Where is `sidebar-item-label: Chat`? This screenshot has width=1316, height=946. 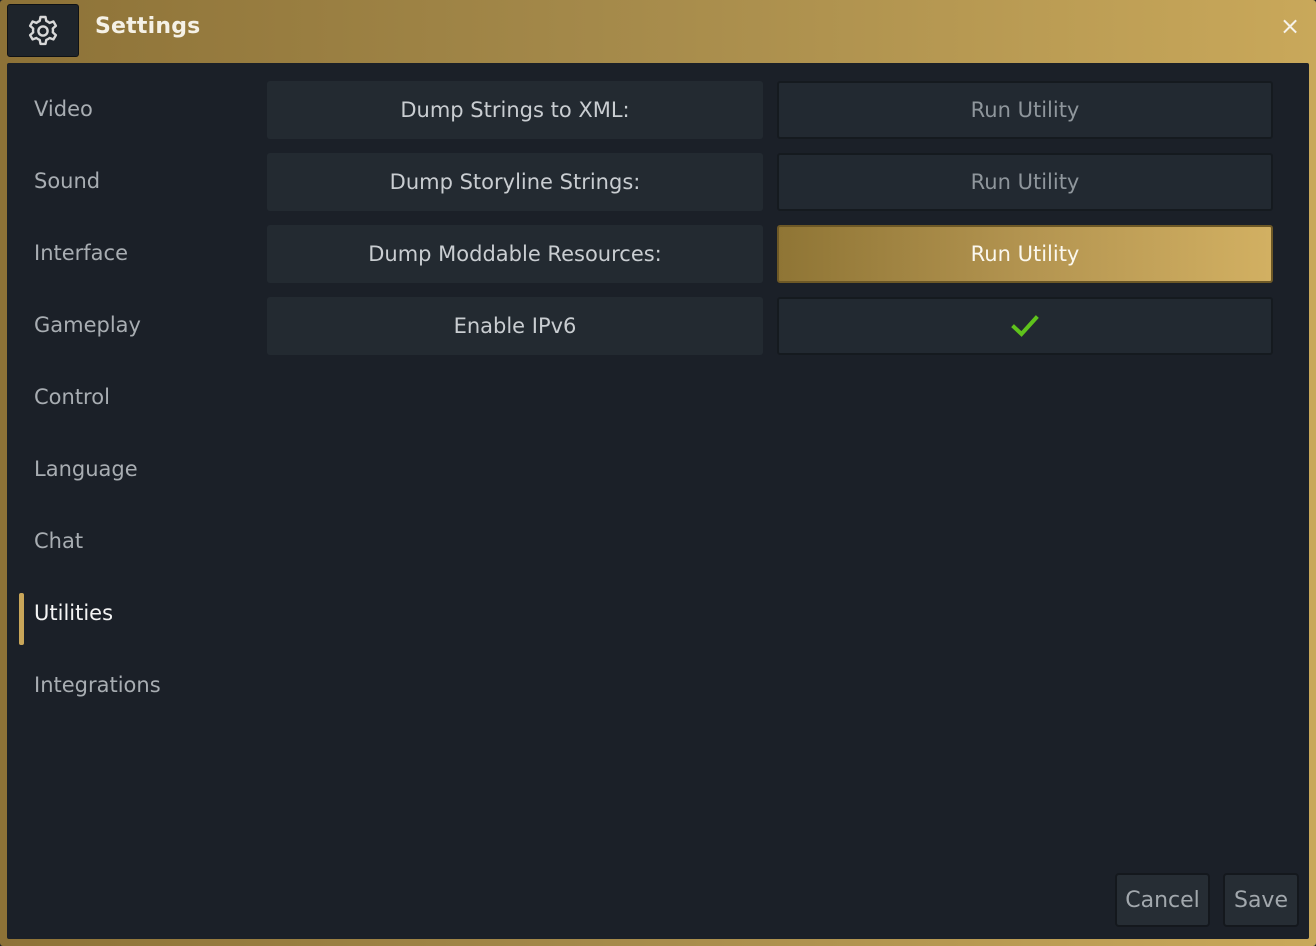 sidebar-item-label: Chat is located at coordinates (59, 541).